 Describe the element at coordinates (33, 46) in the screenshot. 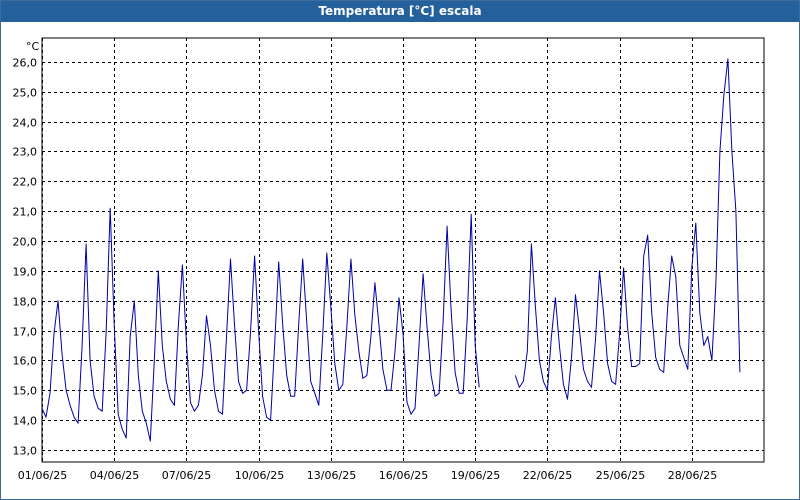

I see `y-axis-unit-label: °C` at that location.